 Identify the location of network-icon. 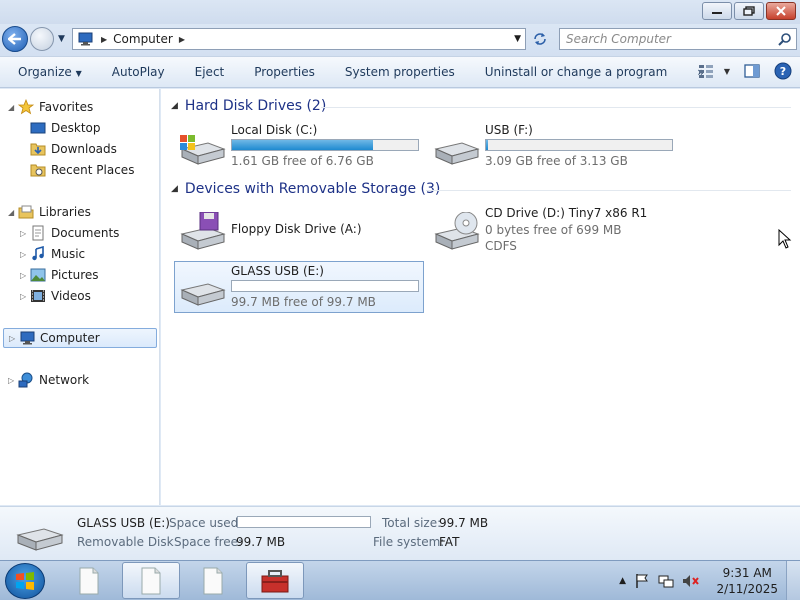
(25, 380).